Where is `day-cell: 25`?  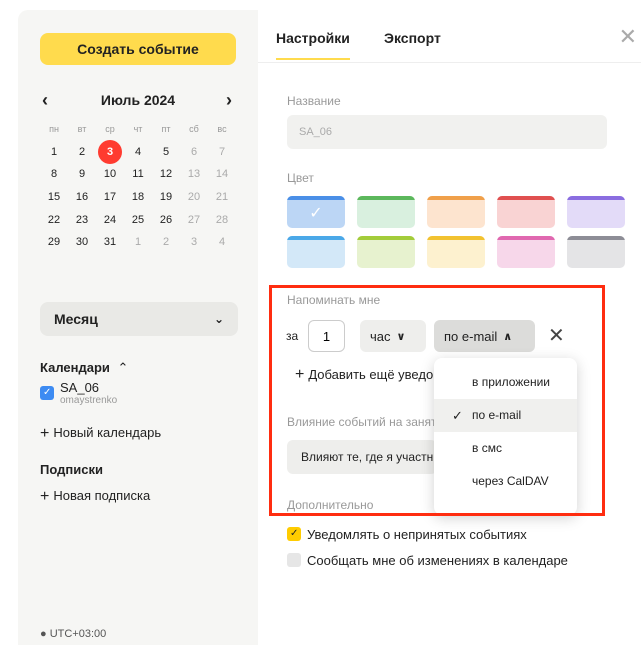
day-cell: 25 is located at coordinates (138, 220).